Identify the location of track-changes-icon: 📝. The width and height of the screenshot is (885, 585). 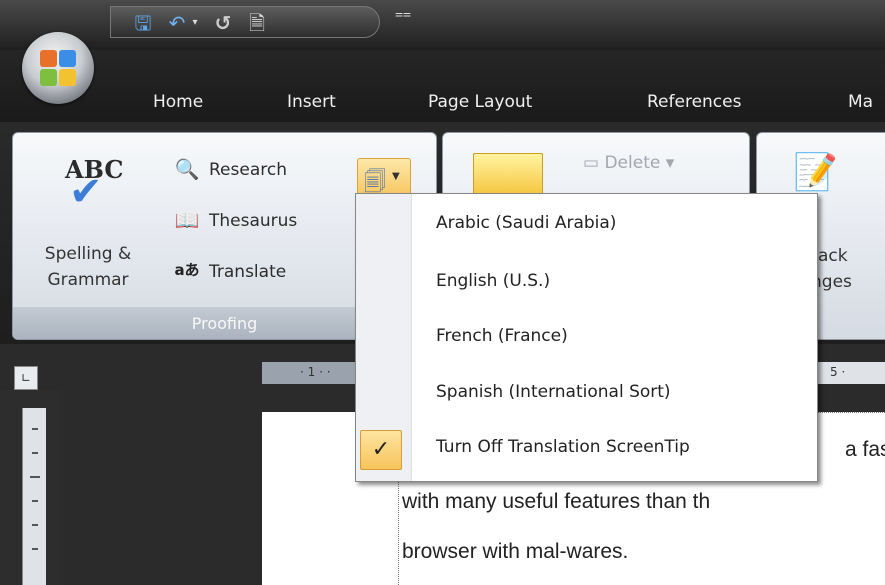
(815, 172).